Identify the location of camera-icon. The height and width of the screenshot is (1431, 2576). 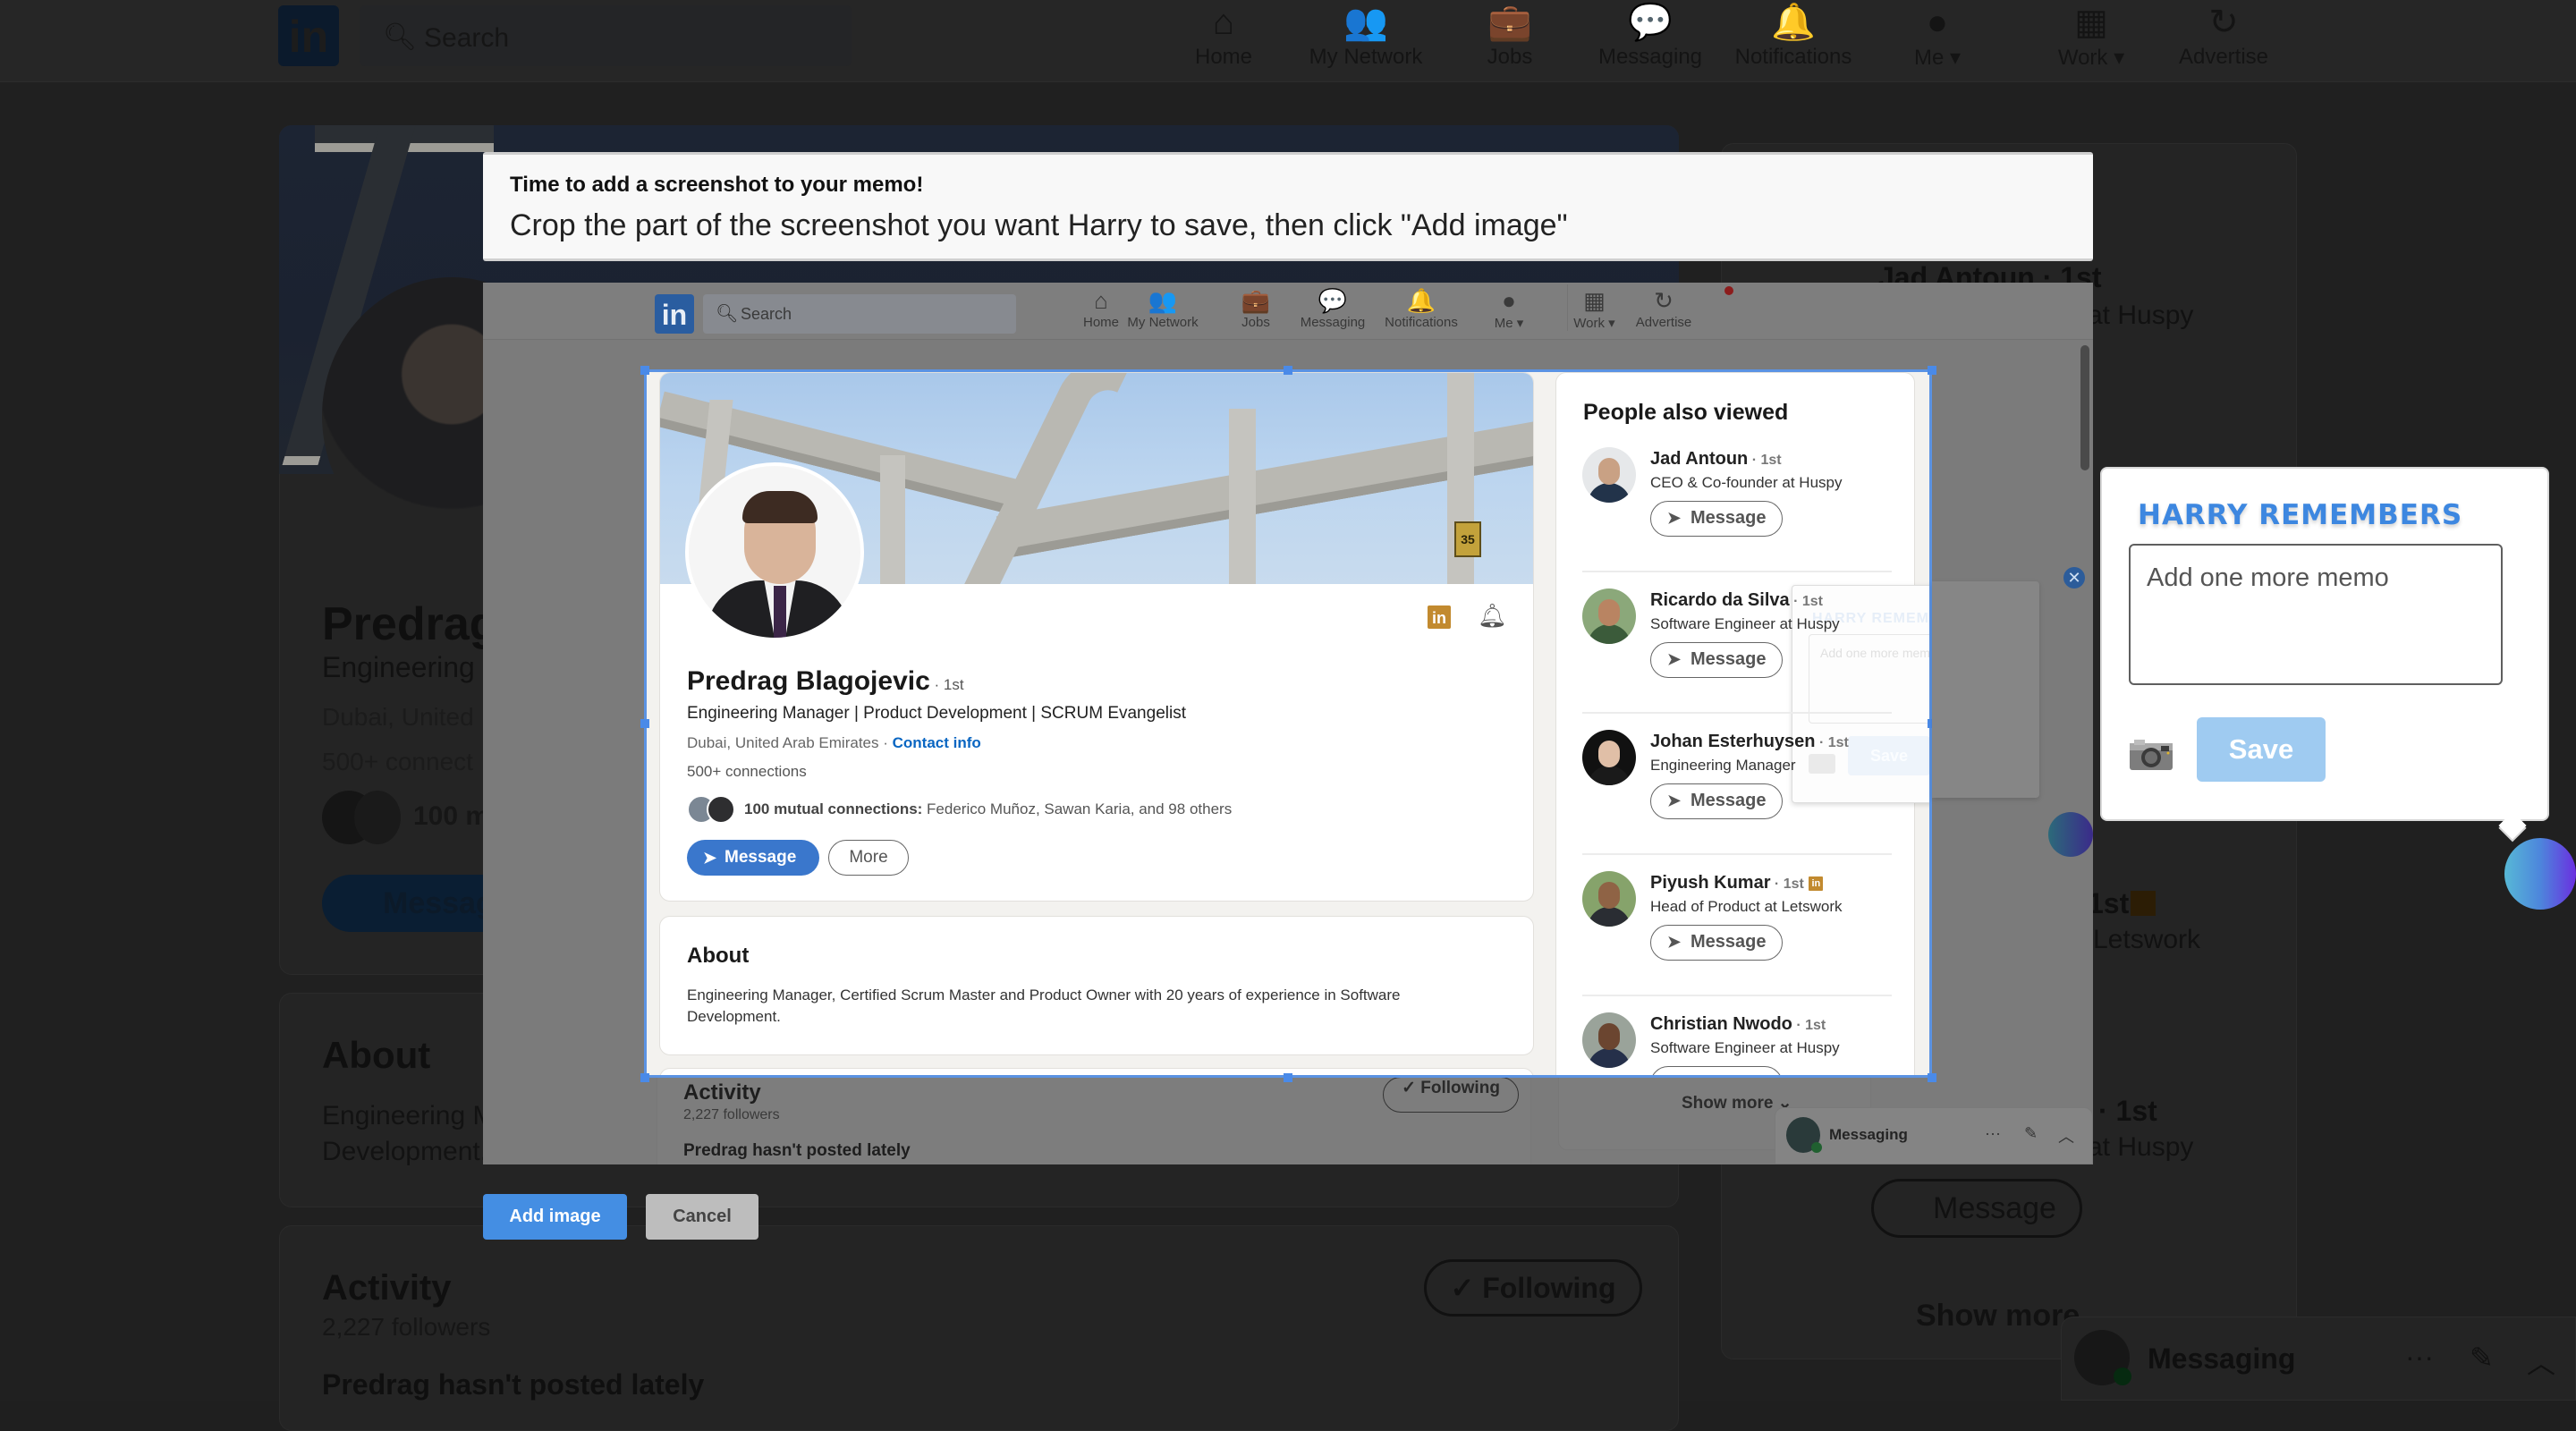
(2151, 755).